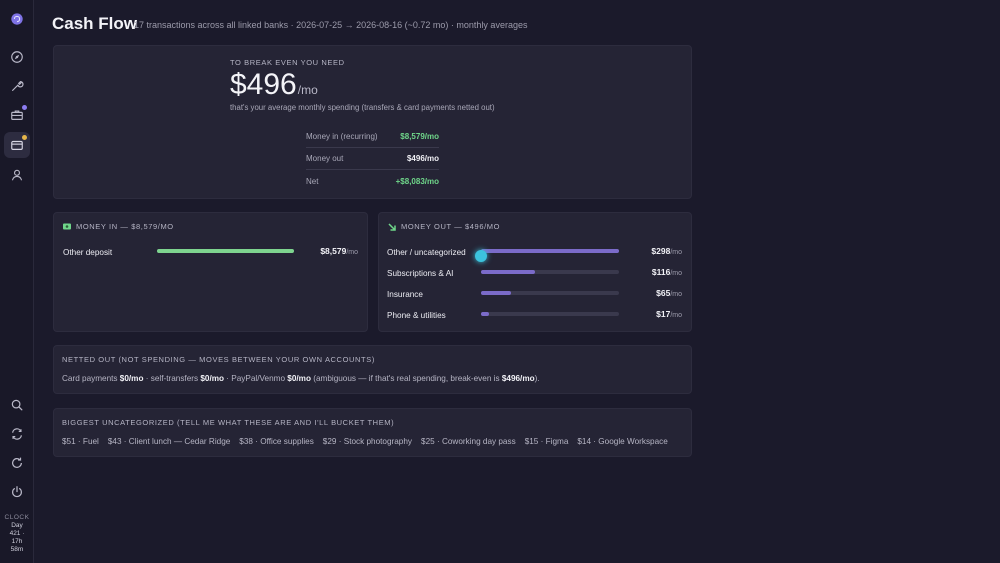 This screenshot has height=563, width=1000. What do you see at coordinates (67, 226) in the screenshot?
I see `cash-icon` at bounding box center [67, 226].